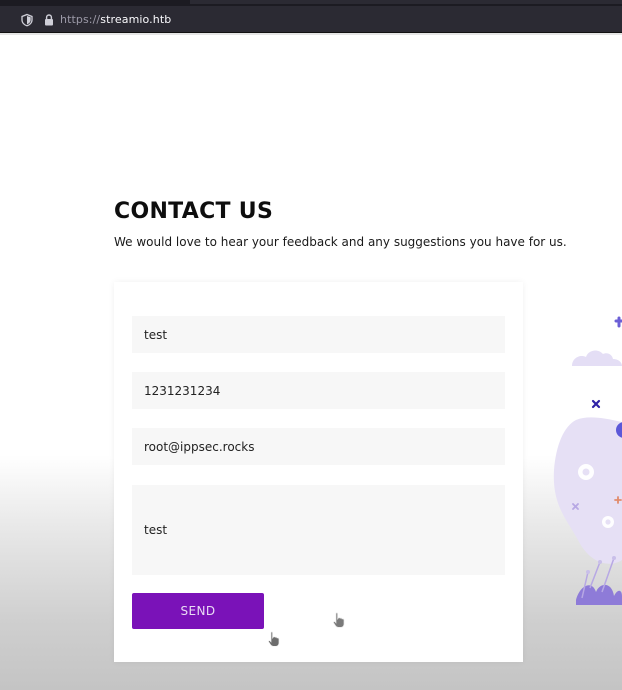  Describe the element at coordinates (136, 19) in the screenshot. I see `url-host: streamio.htb` at that location.